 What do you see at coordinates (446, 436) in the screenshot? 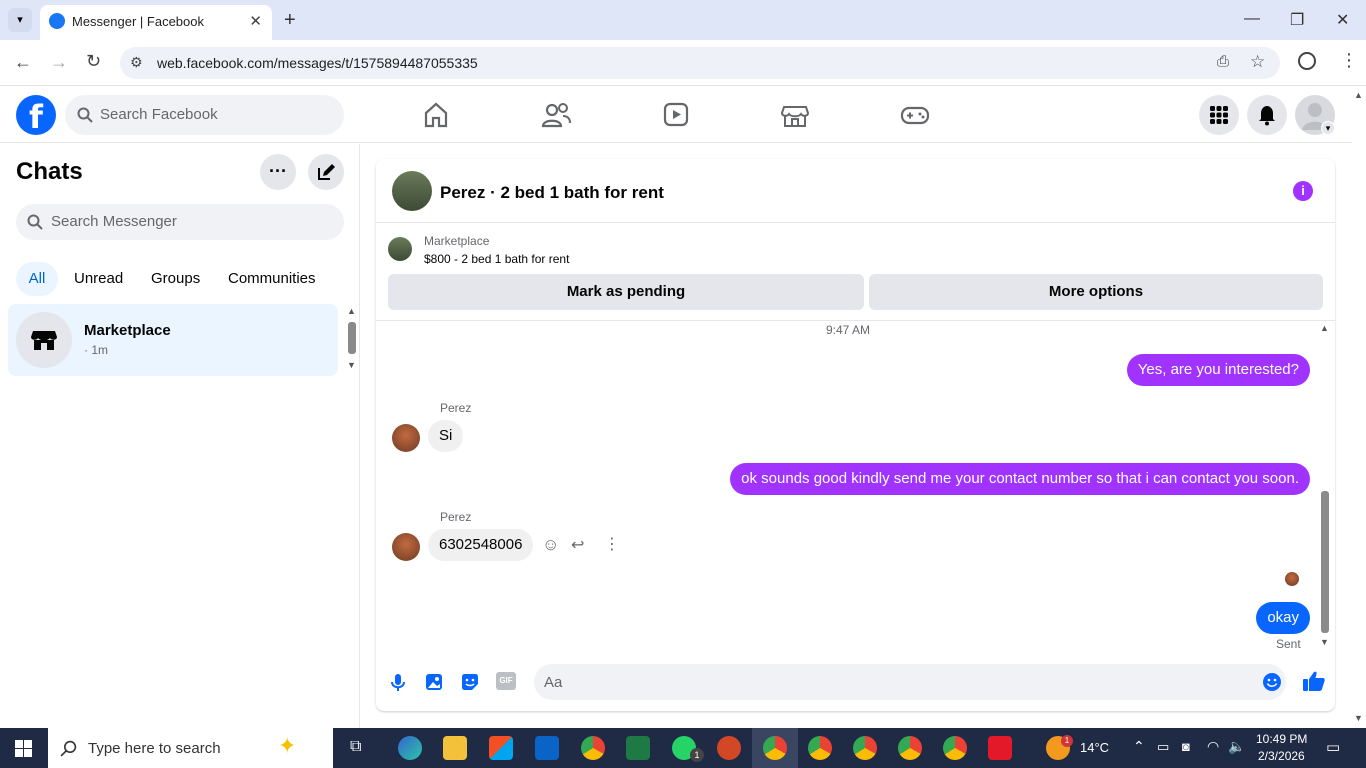
I see `incoming-message: Si` at bounding box center [446, 436].